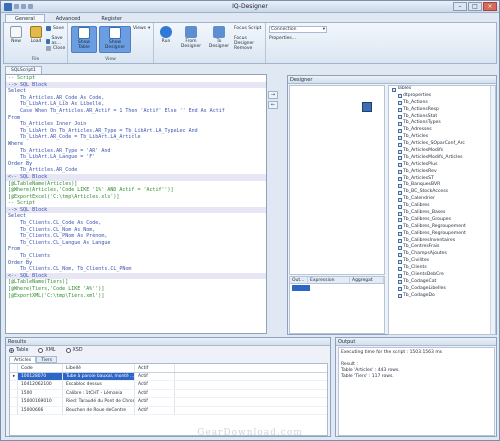 The width and height of the screenshot is (500, 441). I want to click on row-header: ▸, so click(14, 377).